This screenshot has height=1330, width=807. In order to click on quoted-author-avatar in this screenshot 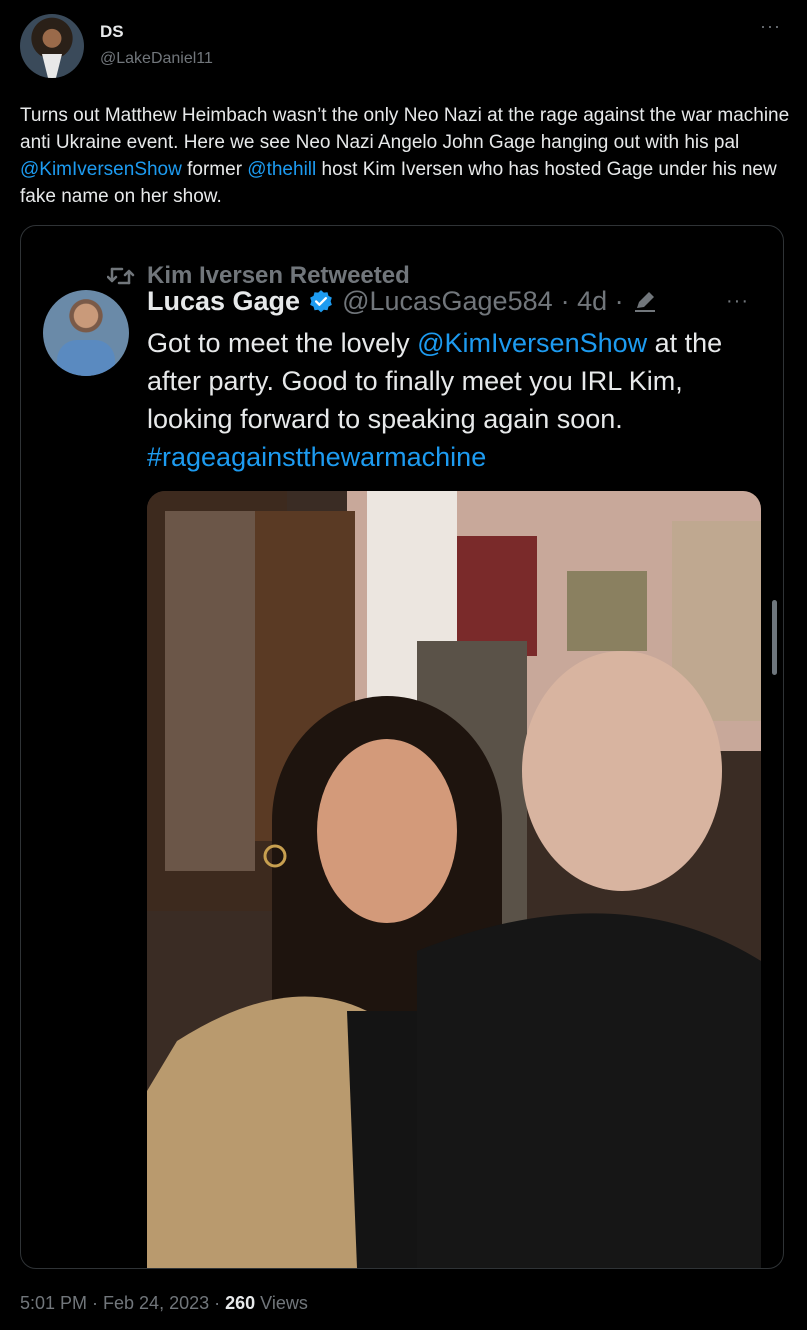, I will do `click(86, 333)`.